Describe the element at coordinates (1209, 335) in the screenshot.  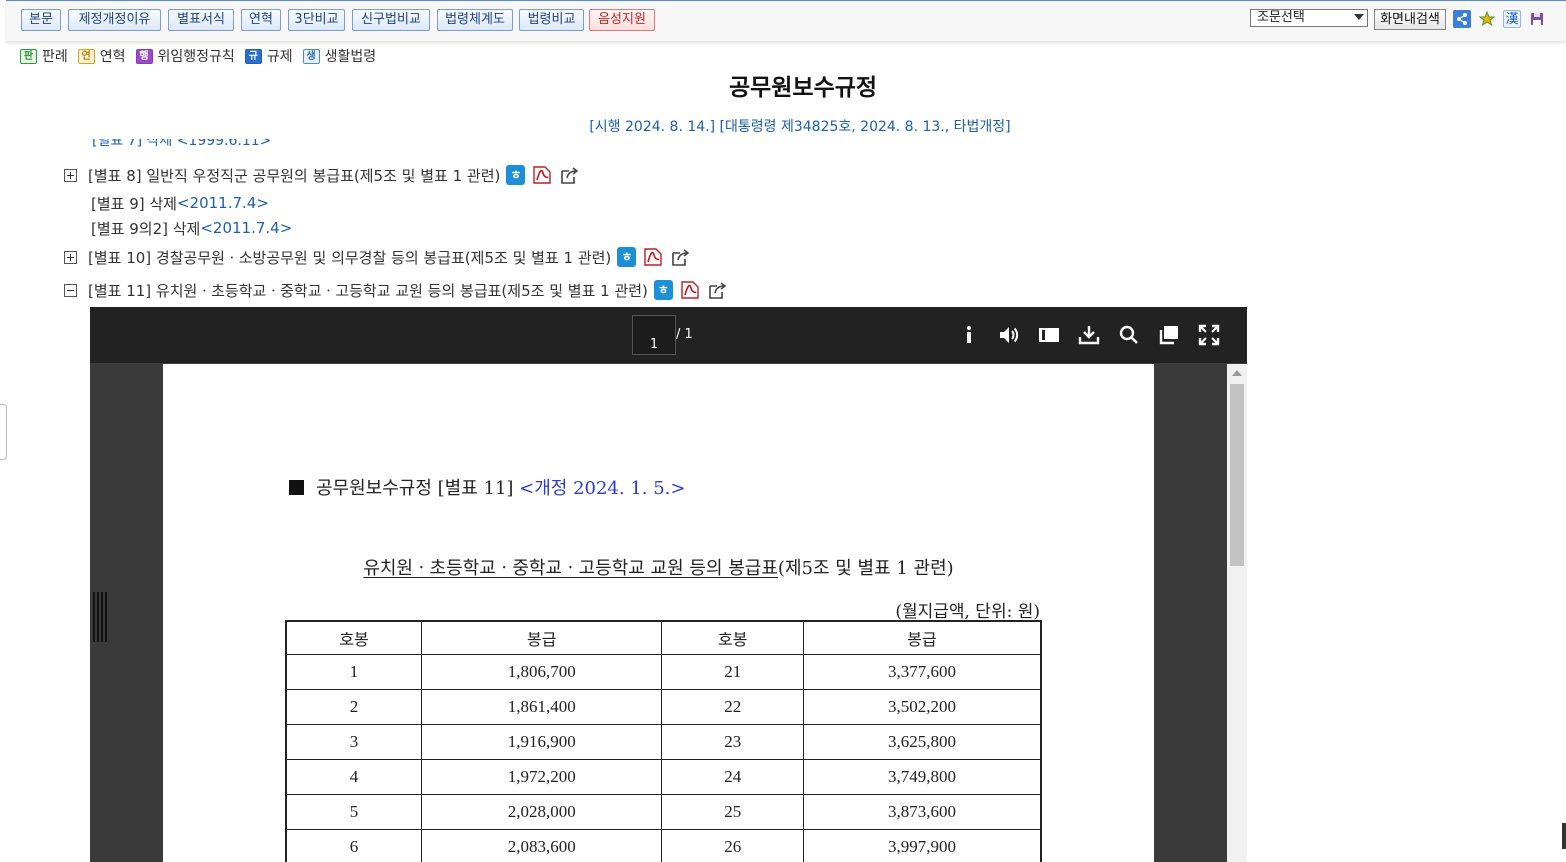
I see `fullscreen-icon` at that location.